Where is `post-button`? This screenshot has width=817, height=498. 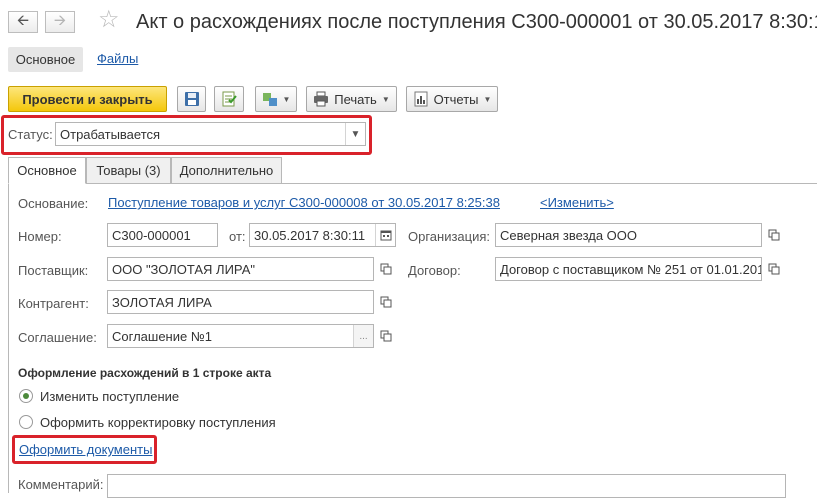
post-button is located at coordinates (229, 99).